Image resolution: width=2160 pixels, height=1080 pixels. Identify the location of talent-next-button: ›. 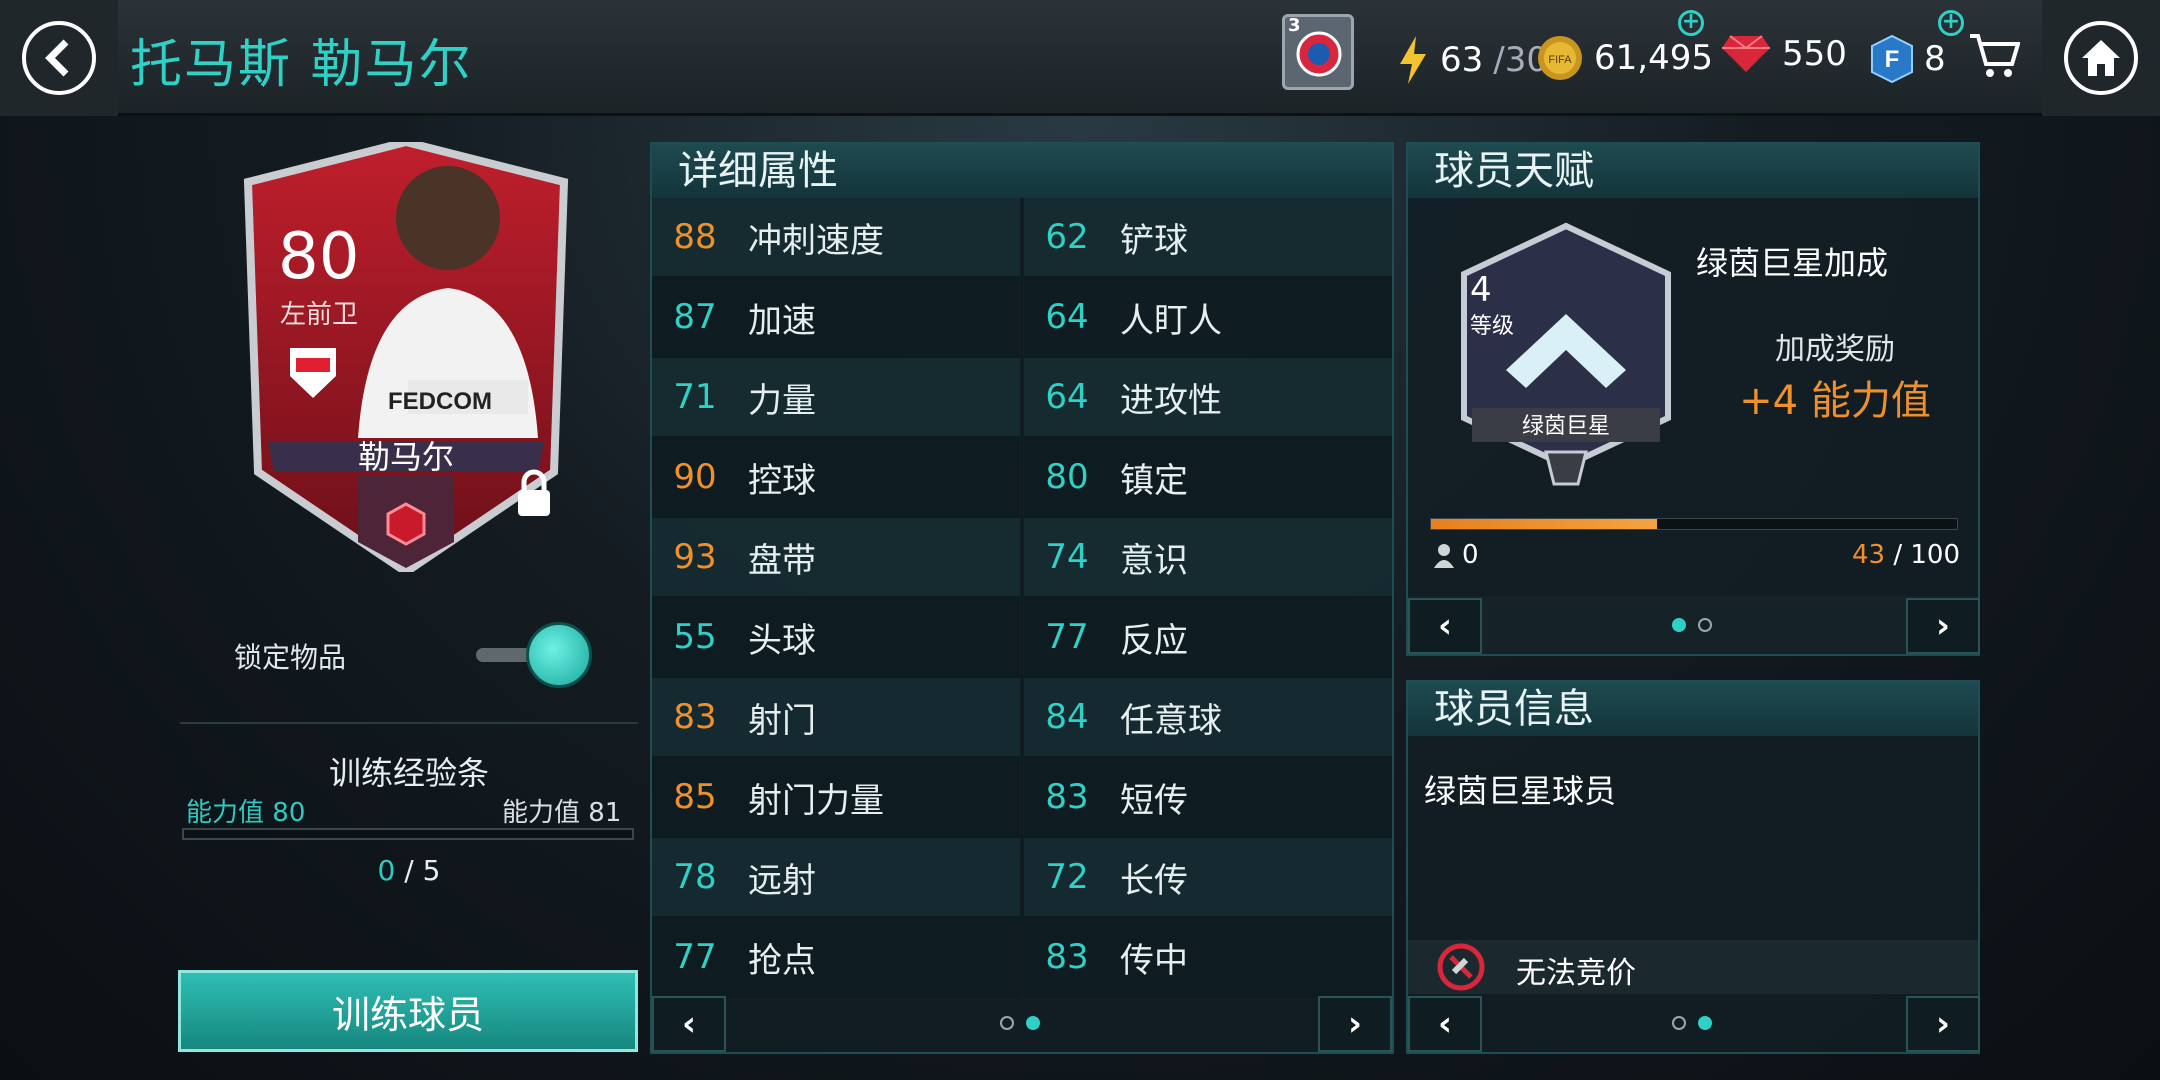
(1943, 626).